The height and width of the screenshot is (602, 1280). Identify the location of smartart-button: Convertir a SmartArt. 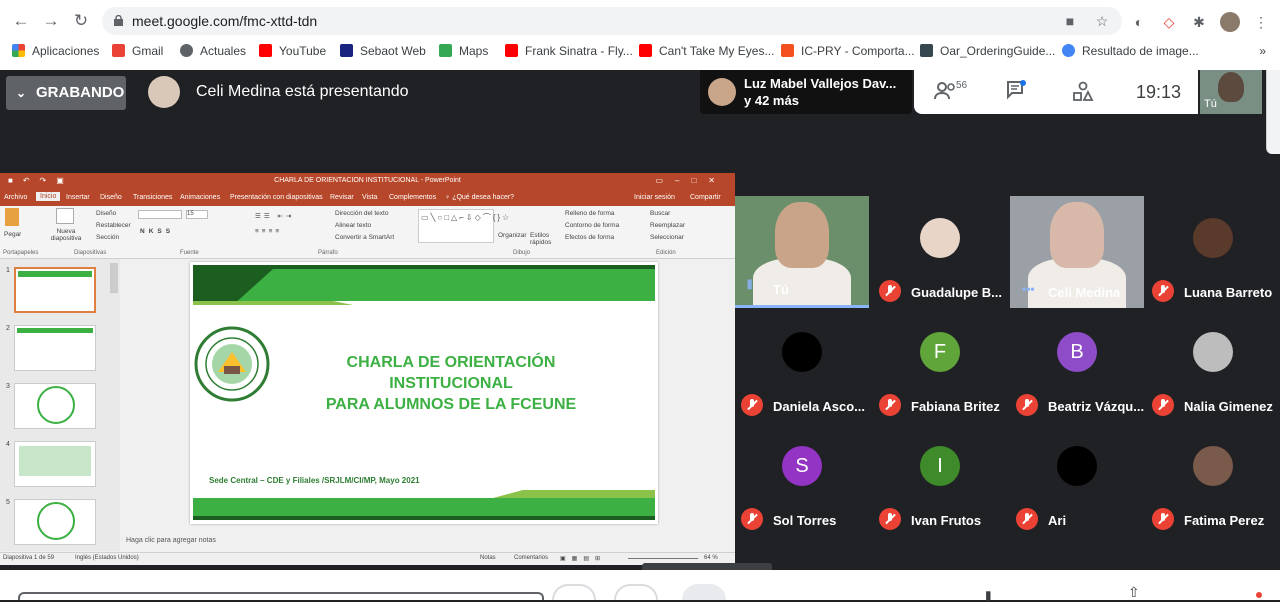
(364, 237).